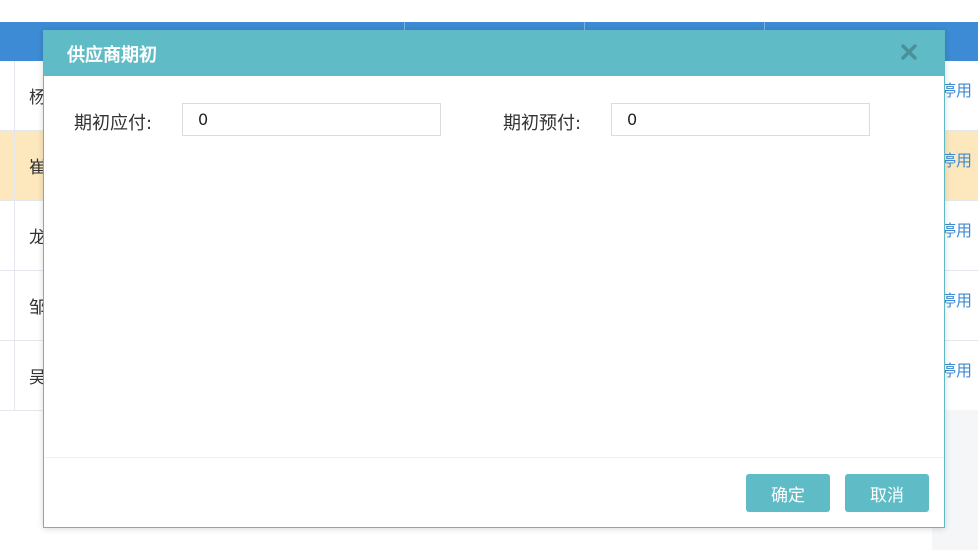  What do you see at coordinates (542, 123) in the screenshot?
I see `opening-prepaid-label: 期初预付:` at bounding box center [542, 123].